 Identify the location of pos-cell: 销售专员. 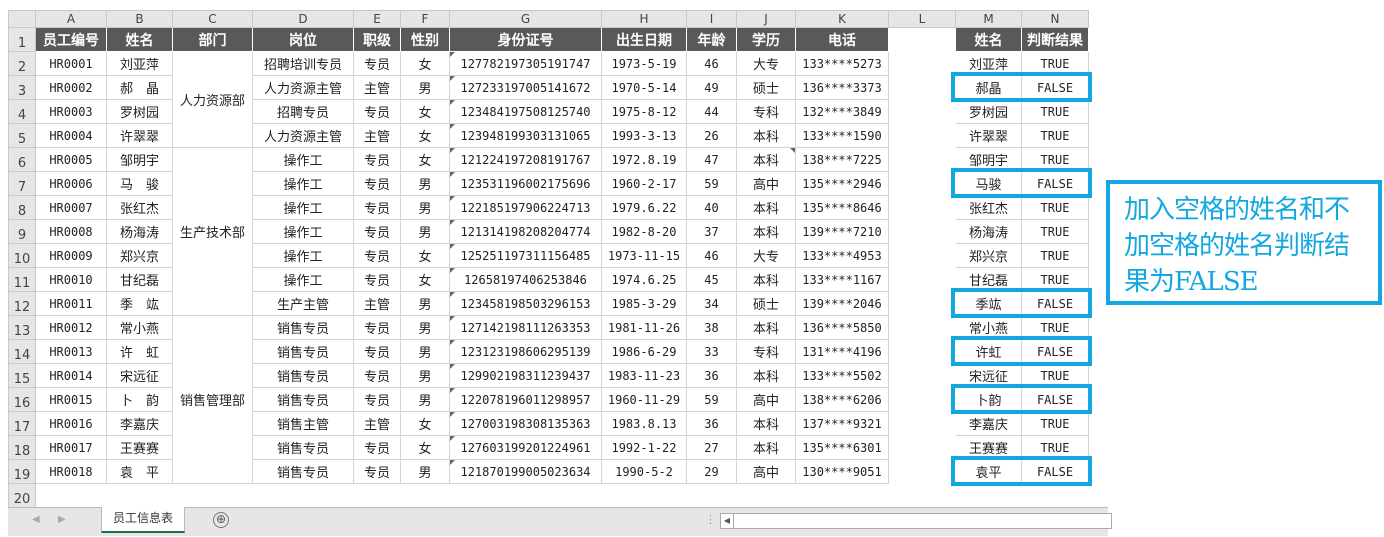
(303, 399).